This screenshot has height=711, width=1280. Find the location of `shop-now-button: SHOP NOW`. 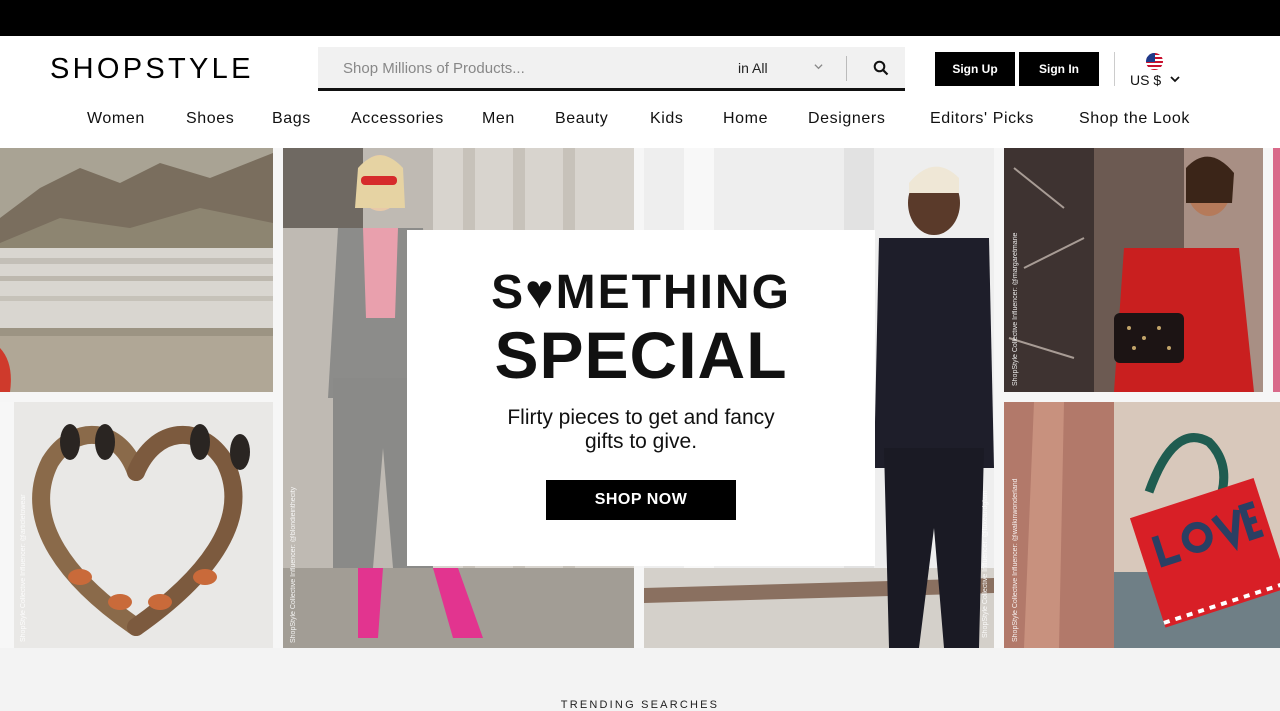

shop-now-button: SHOP NOW is located at coordinates (641, 500).